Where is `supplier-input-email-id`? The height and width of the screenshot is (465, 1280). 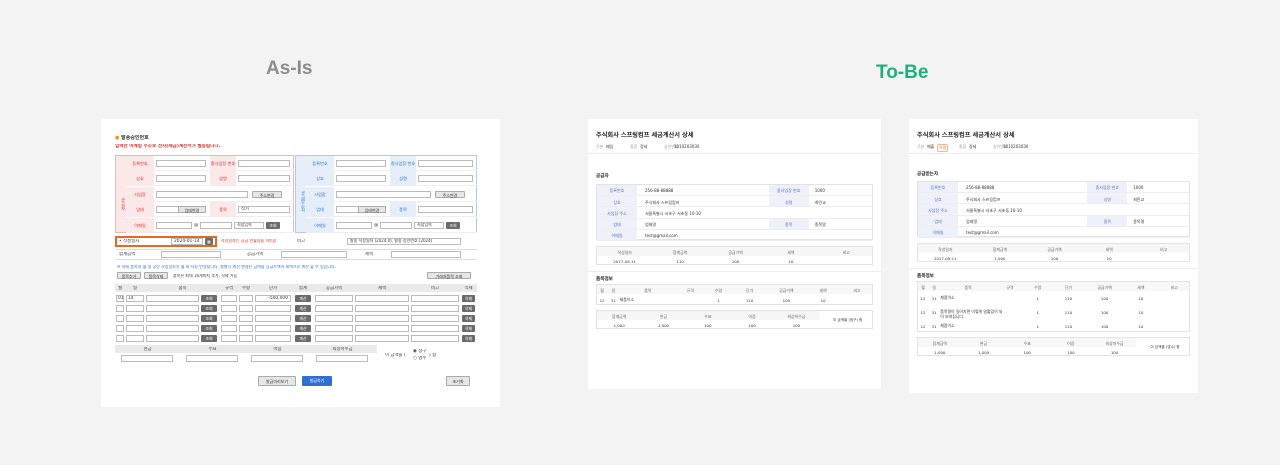 supplier-input-email-id is located at coordinates (174, 225).